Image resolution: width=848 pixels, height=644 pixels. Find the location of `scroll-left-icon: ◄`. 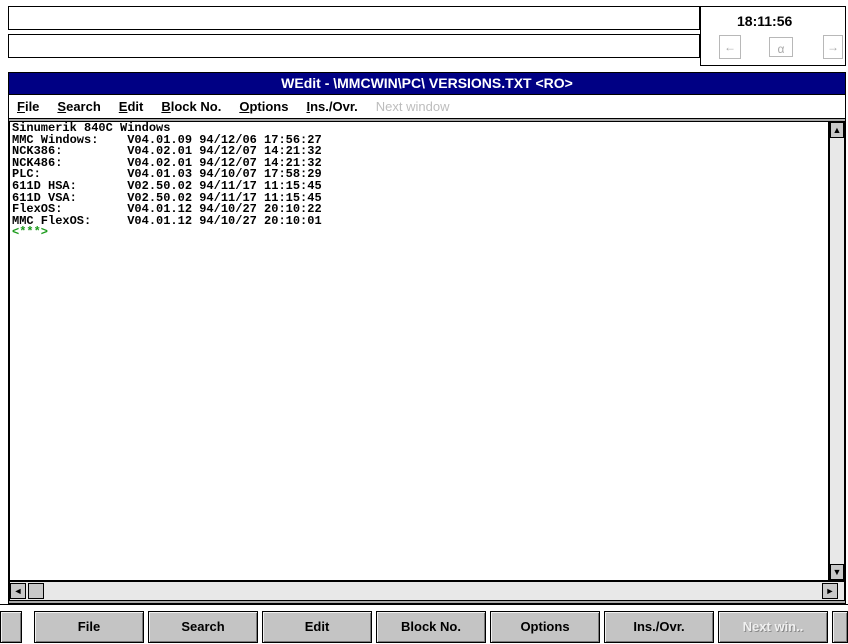

scroll-left-icon: ◄ is located at coordinates (18, 591).